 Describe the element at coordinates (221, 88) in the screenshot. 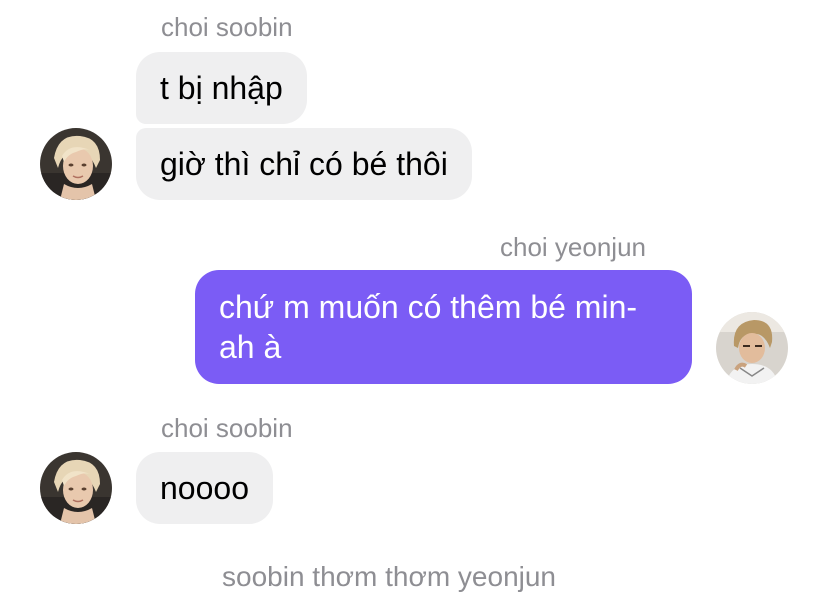

I see `message-bubble: t bị nhập` at that location.